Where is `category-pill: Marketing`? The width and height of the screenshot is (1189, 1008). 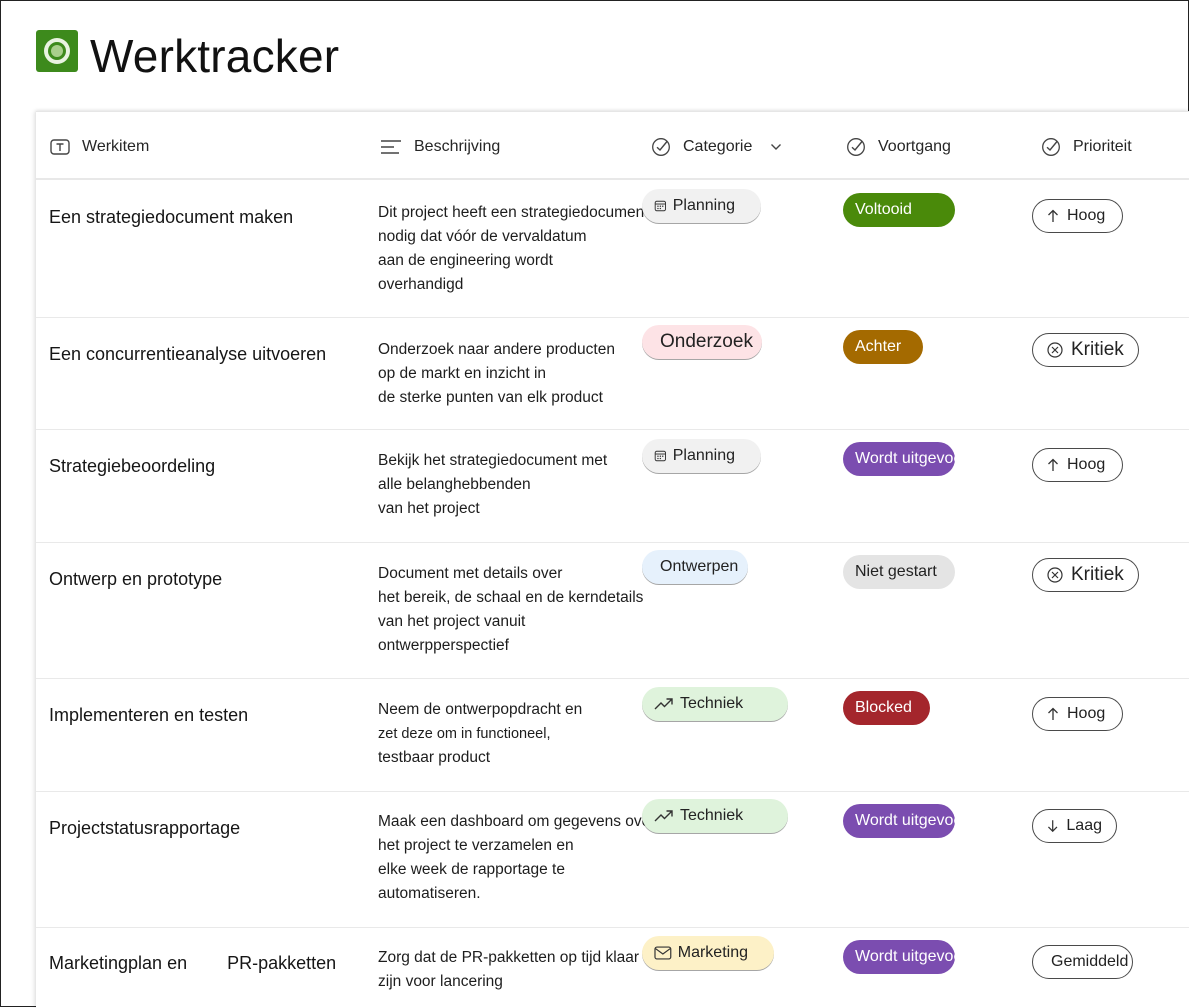 category-pill: Marketing is located at coordinates (708, 953).